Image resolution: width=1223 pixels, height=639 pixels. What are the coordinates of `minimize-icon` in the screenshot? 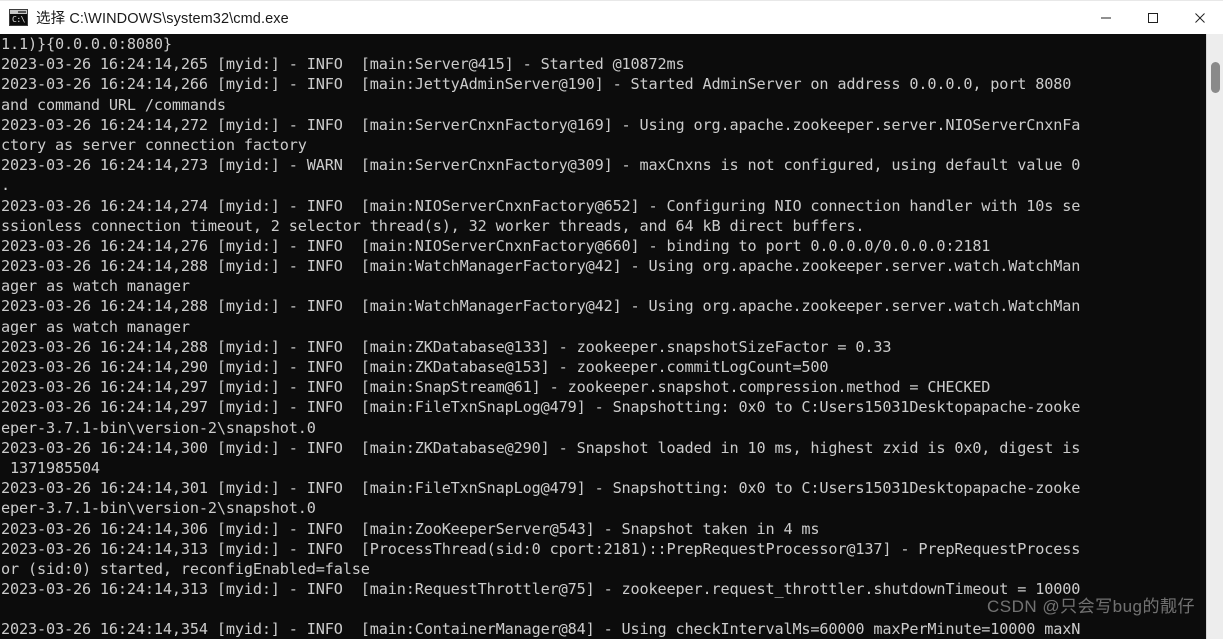 It's located at (1105, 17).